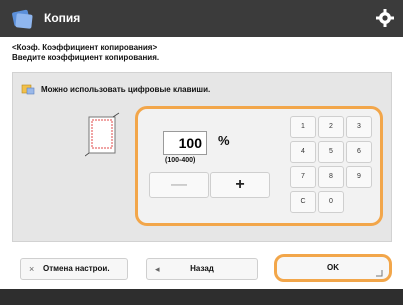  I want to click on ok-label: OK, so click(333, 267).